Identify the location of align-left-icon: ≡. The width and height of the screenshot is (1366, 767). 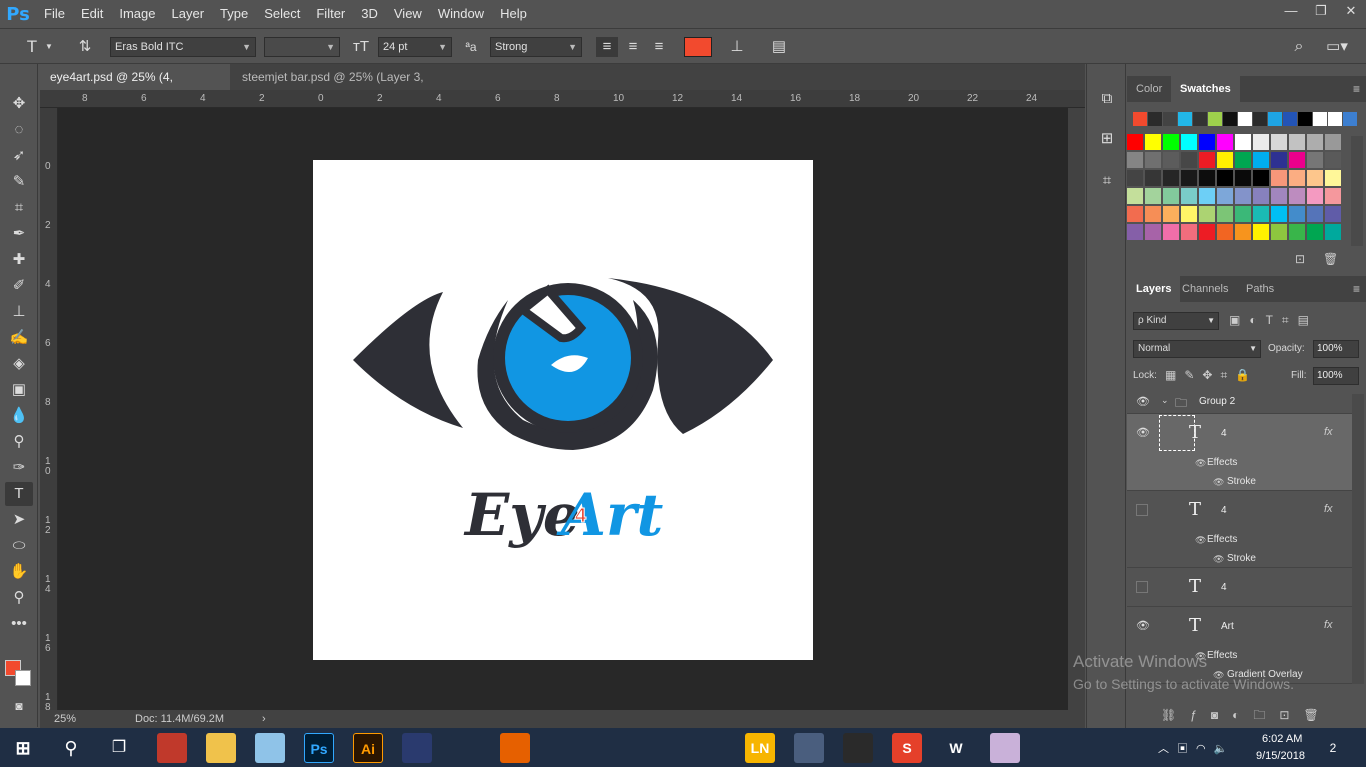
(607, 47).